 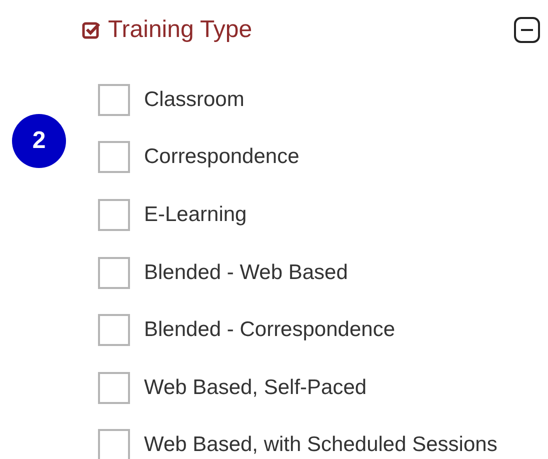 I want to click on option-label: Web Based, Self-Paced, so click(x=255, y=388).